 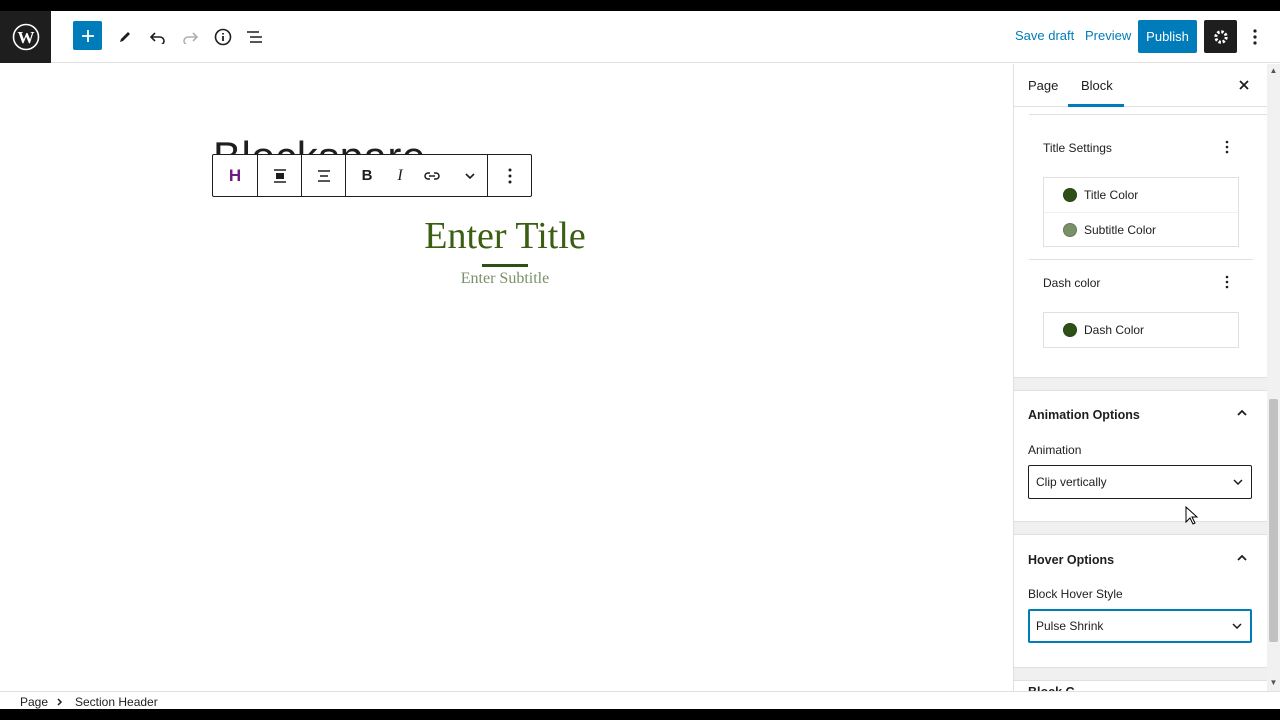 I want to click on format-group: B I, so click(x=417, y=175).